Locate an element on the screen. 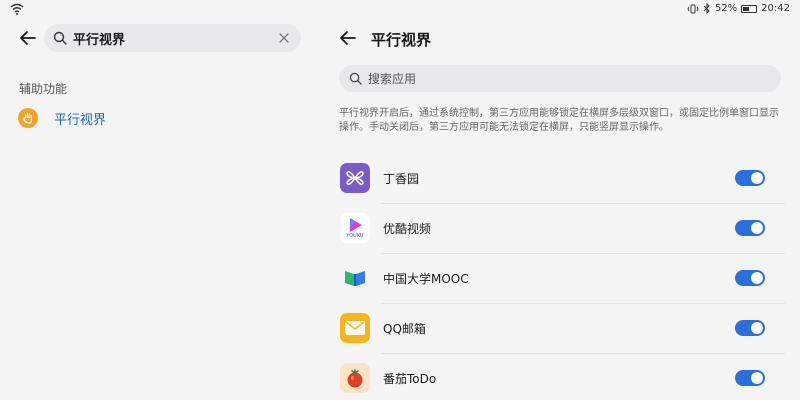 This screenshot has width=800, height=400. search-result-item: 平行视界 is located at coordinates (62, 118).